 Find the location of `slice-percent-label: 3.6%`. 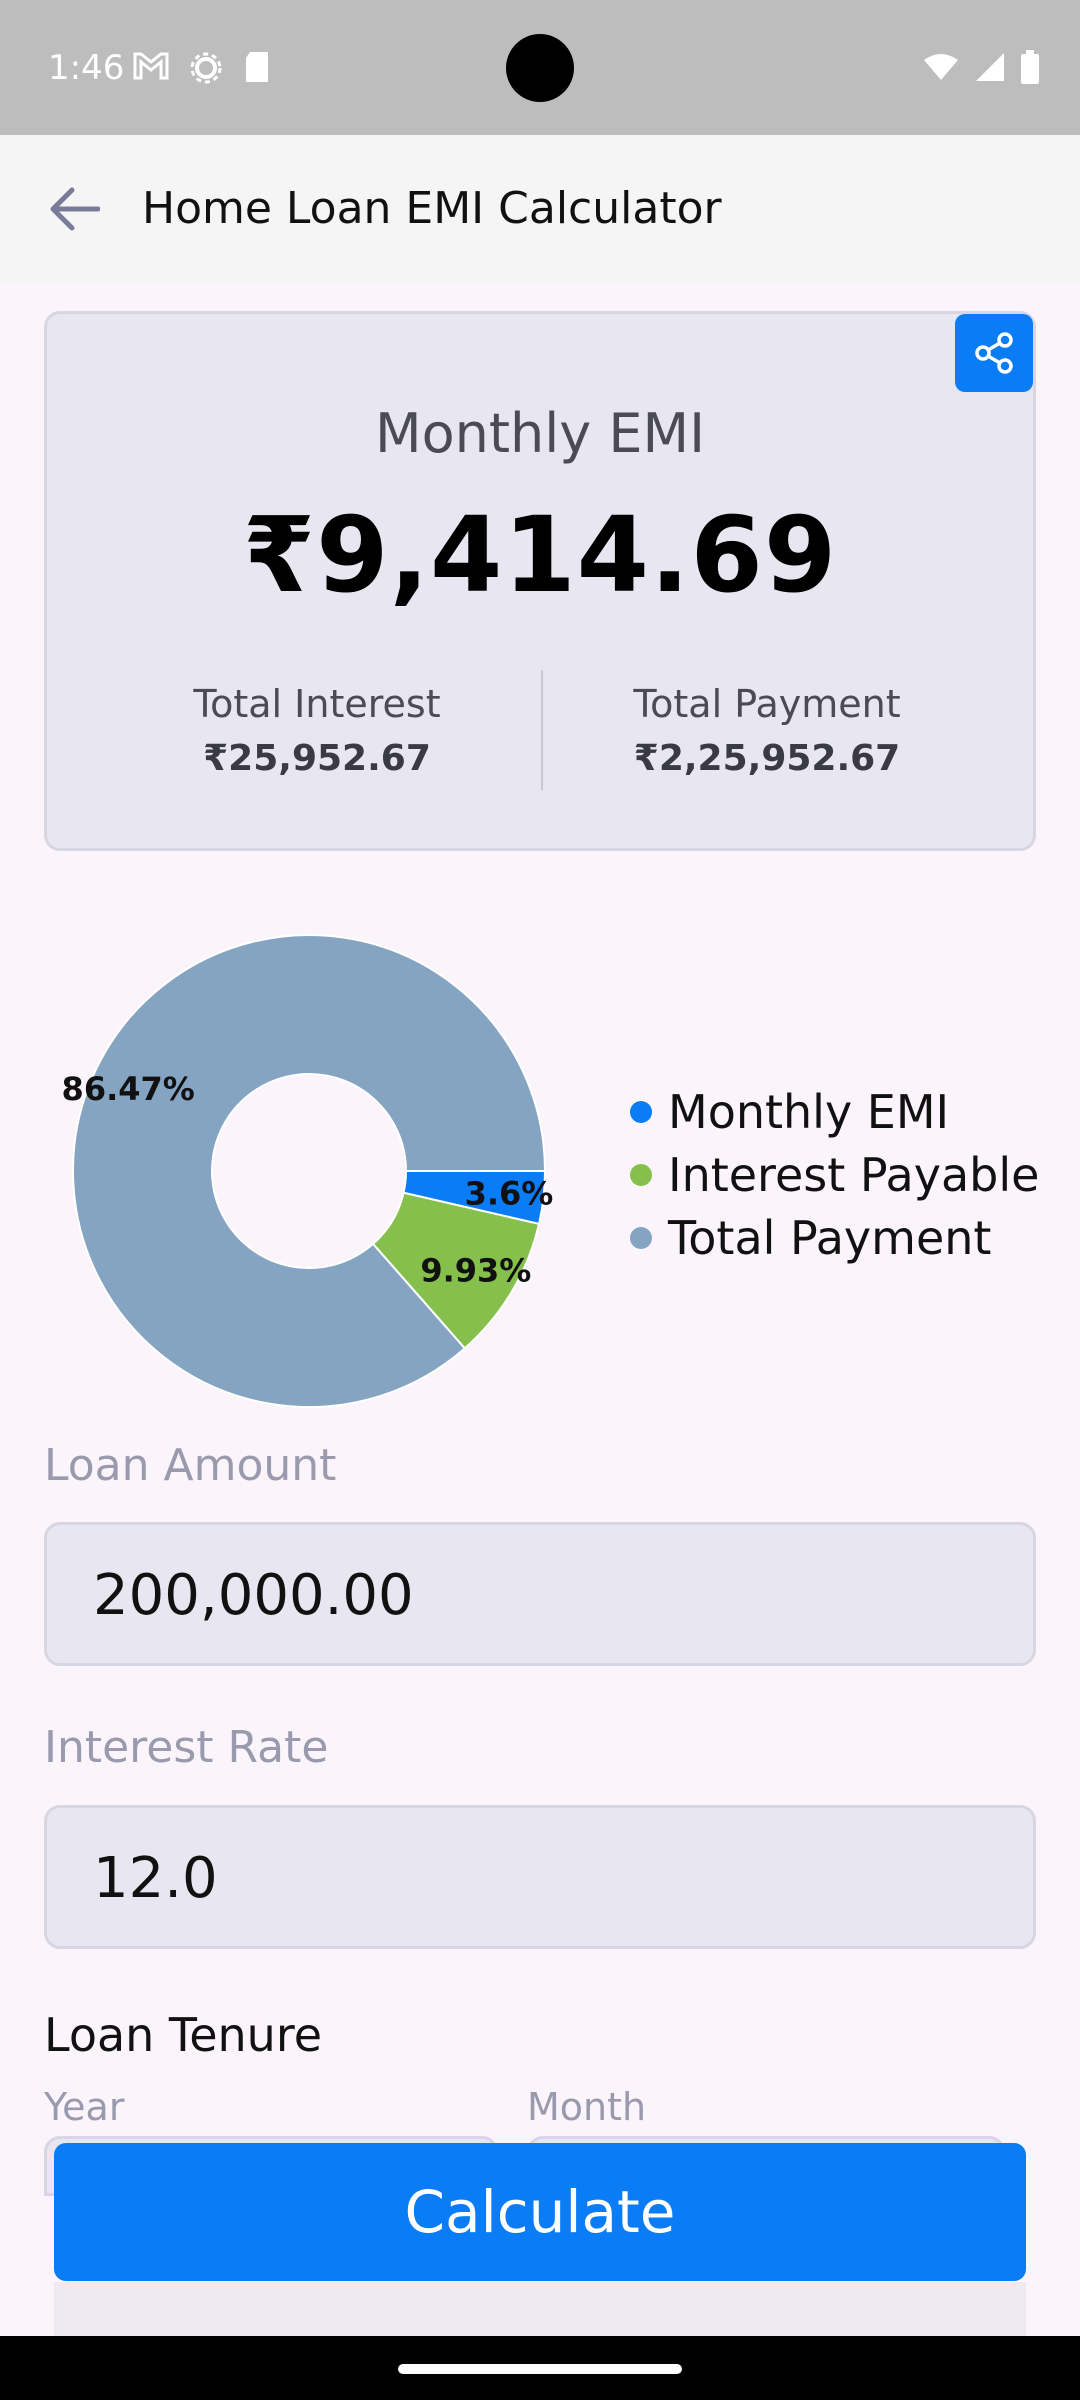

slice-percent-label: 3.6% is located at coordinates (509, 1194).